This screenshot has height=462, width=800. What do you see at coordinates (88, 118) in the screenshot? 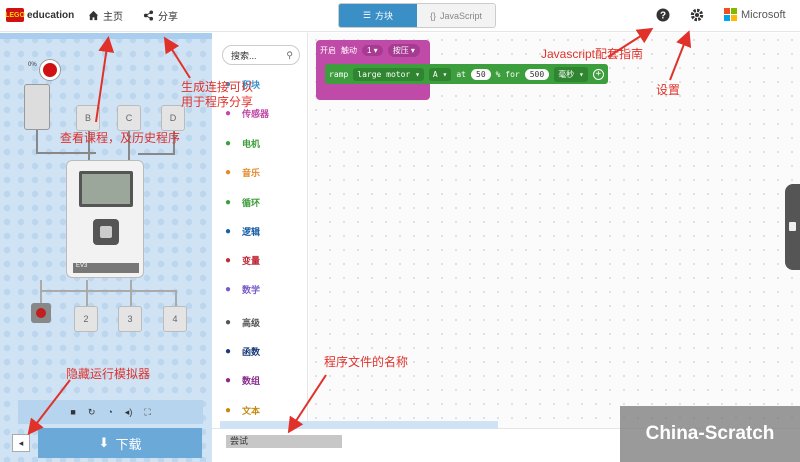
I see `port-b: B` at bounding box center [88, 118].